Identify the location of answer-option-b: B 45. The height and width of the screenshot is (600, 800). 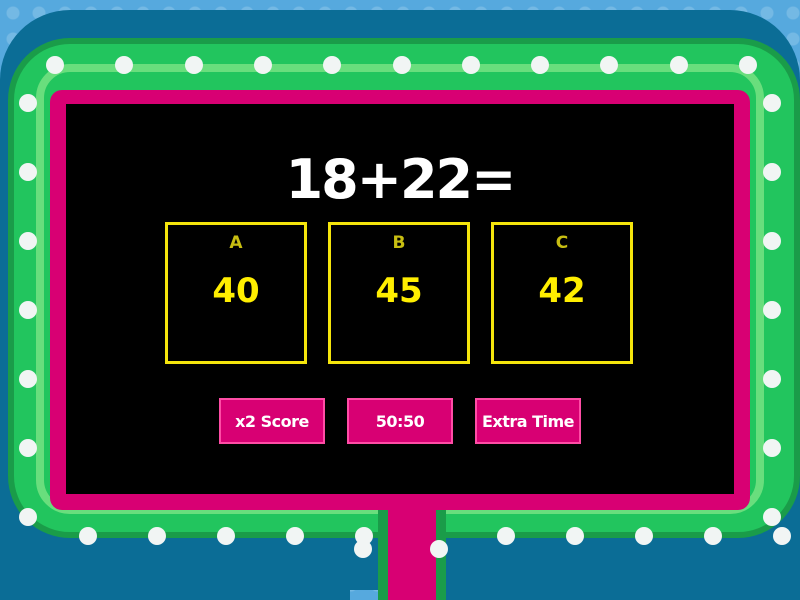
(399, 293).